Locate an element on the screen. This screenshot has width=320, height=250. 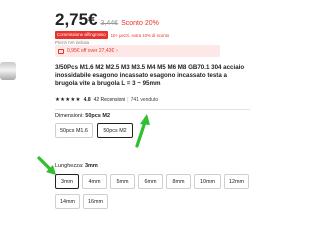
reviews-link: 42 Recensioni is located at coordinates (110, 100).